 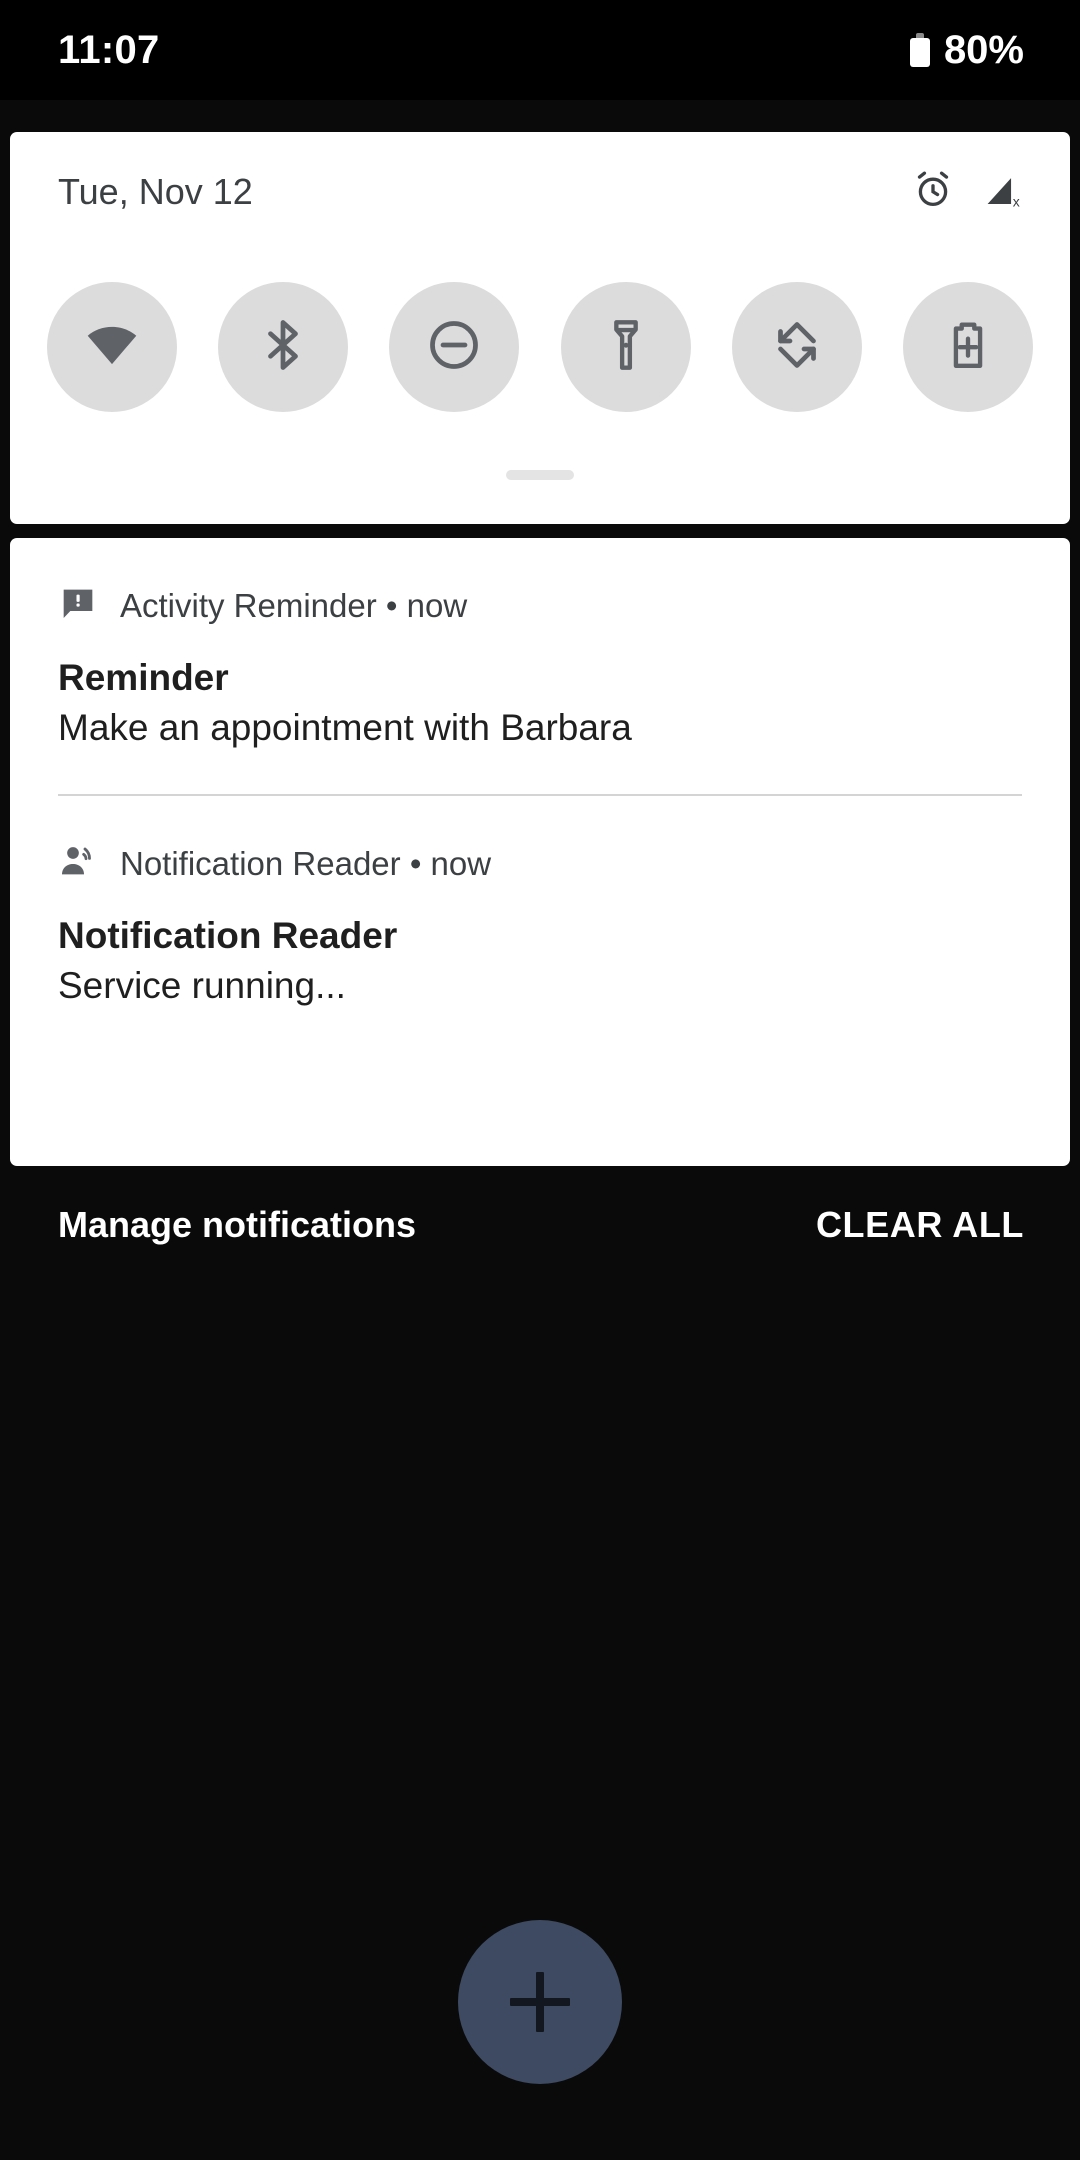 I want to click on bluetooth-tile, so click(x=283, y=347).